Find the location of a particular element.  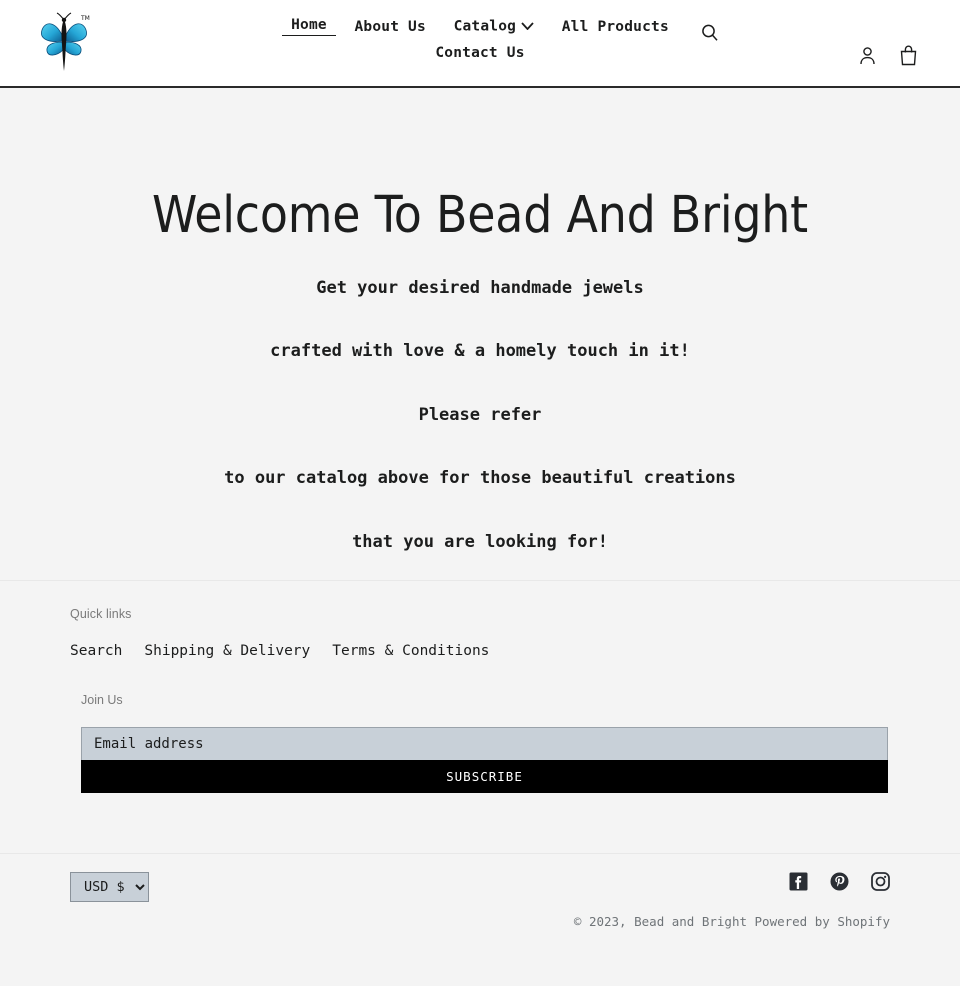

newsletter-form: SUBSCRIBE is located at coordinates (484, 760).